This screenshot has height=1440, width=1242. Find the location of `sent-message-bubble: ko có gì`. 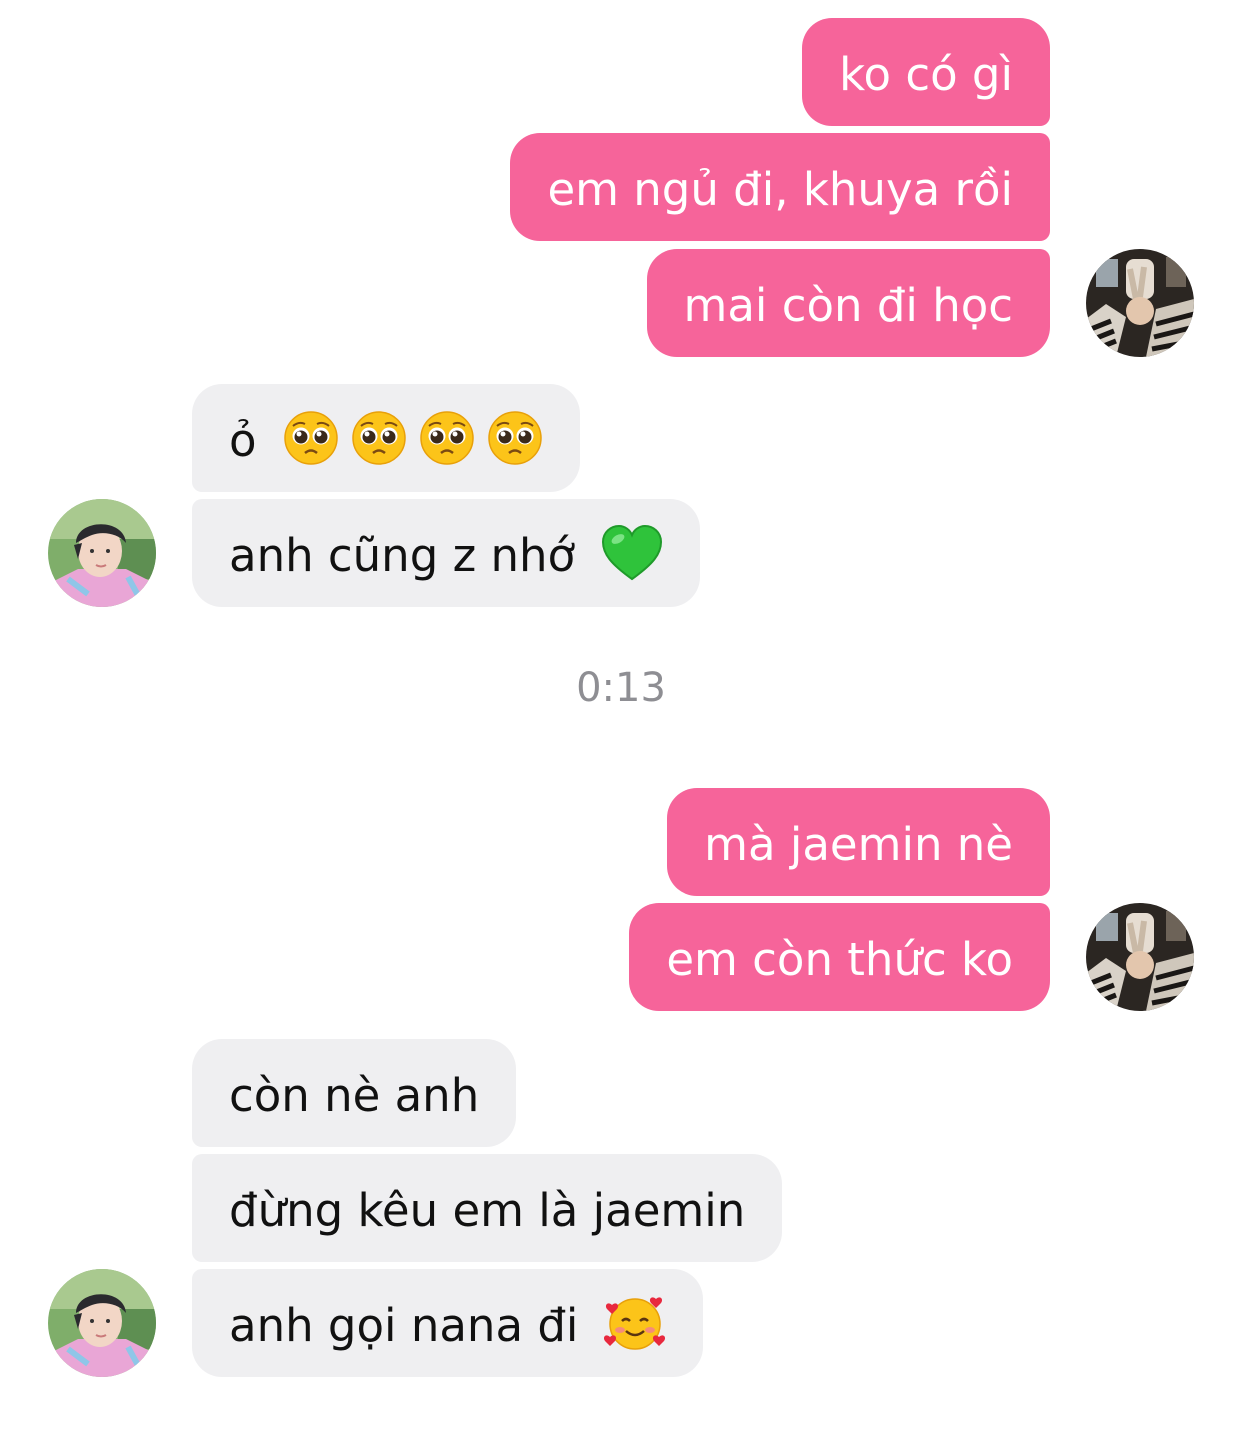

sent-message-bubble: ko có gì is located at coordinates (926, 72).